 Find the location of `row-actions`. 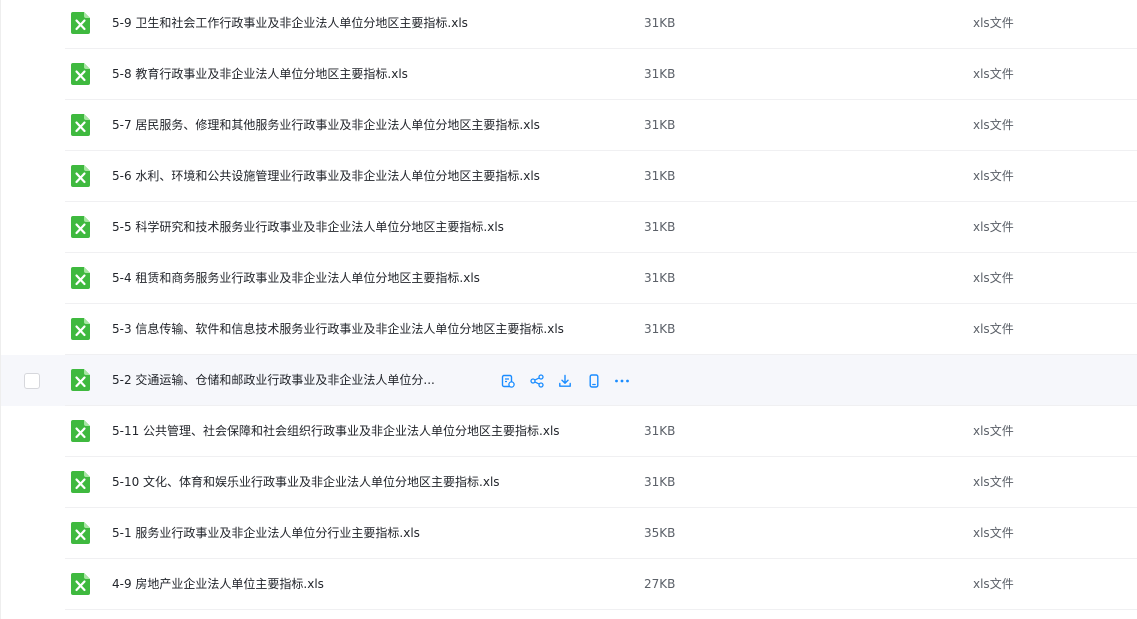

row-actions is located at coordinates (569, 381).